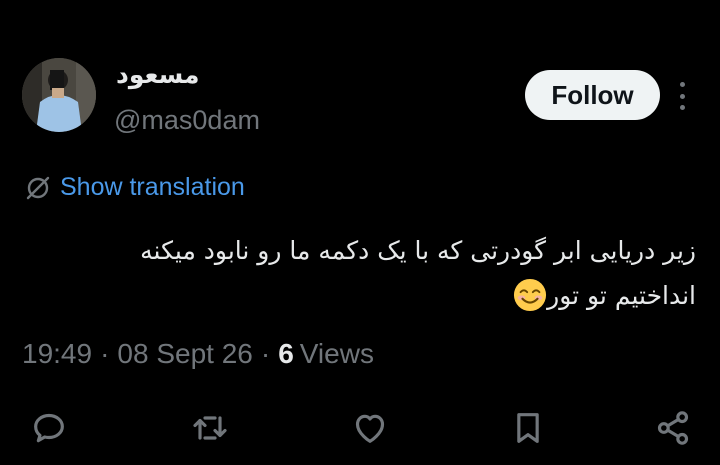  I want to click on author-handle: @mas0dam, so click(187, 120).